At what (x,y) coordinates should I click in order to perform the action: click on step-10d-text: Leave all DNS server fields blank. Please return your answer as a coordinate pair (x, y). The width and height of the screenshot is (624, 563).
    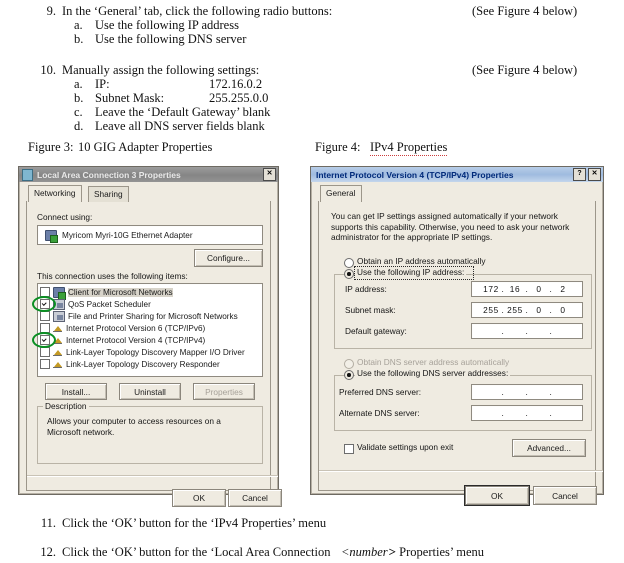
    Looking at the image, I should click on (180, 126).